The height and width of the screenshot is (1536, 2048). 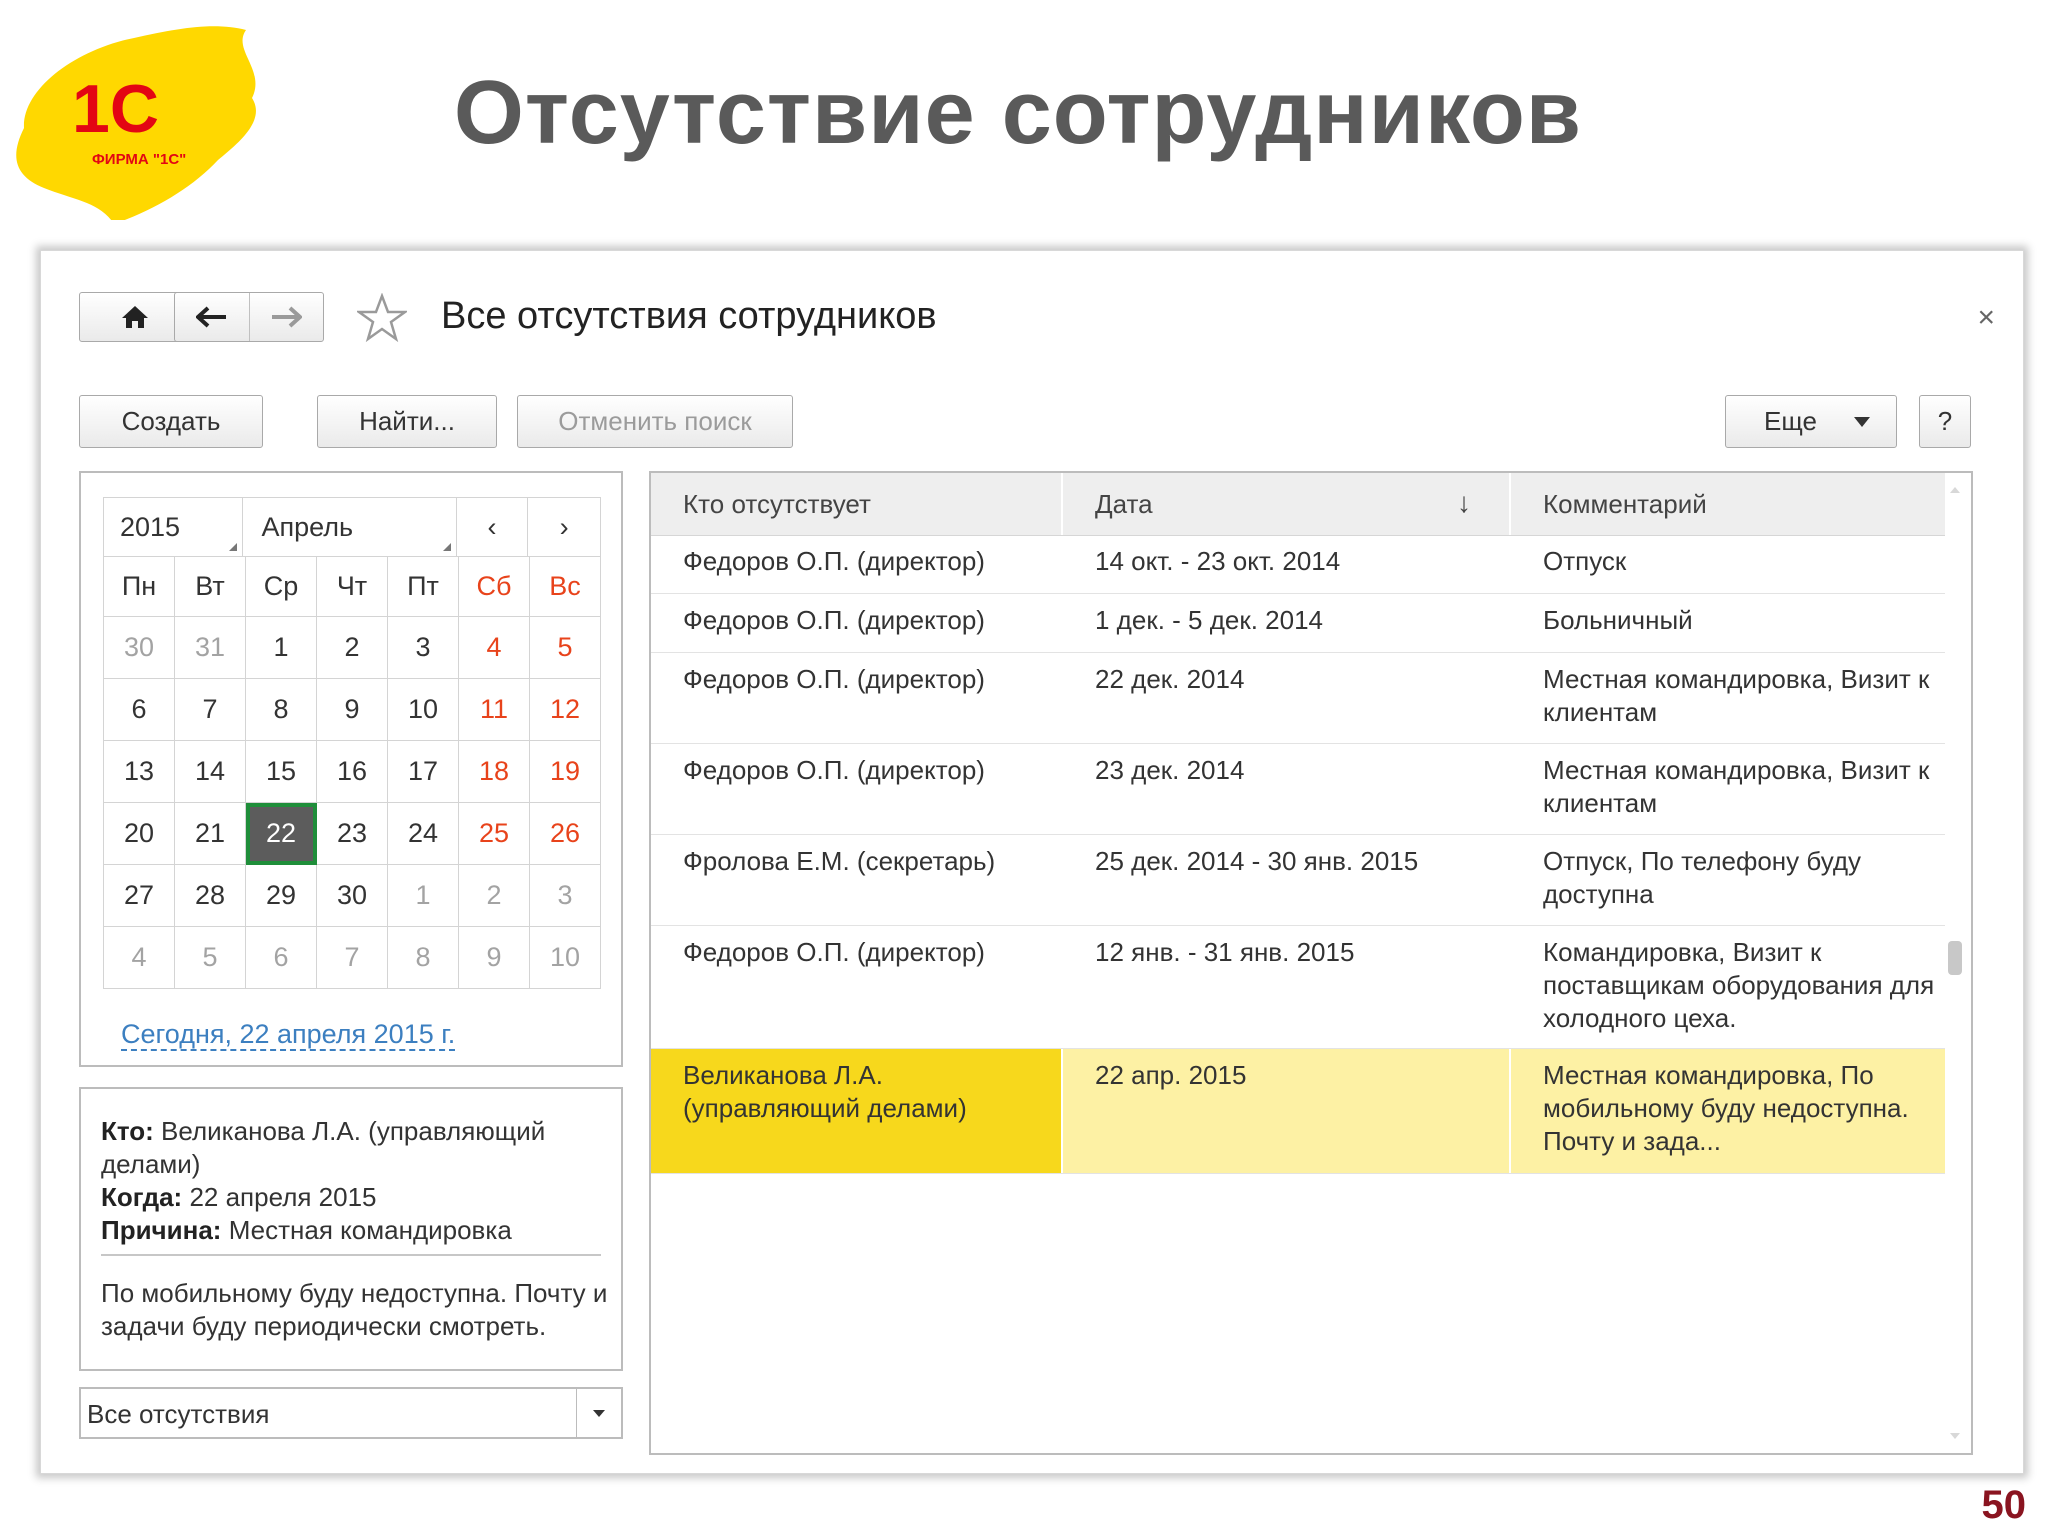 I want to click on calendar-day: 28, so click(x=210, y=896).